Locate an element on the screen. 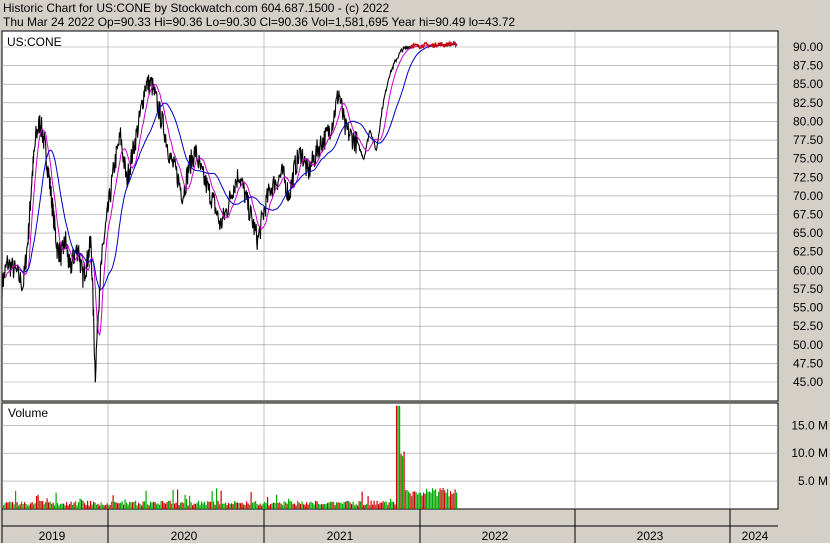  volume-axis: 15.0 M 10.0 M 5.0 M is located at coordinates (809, 453).